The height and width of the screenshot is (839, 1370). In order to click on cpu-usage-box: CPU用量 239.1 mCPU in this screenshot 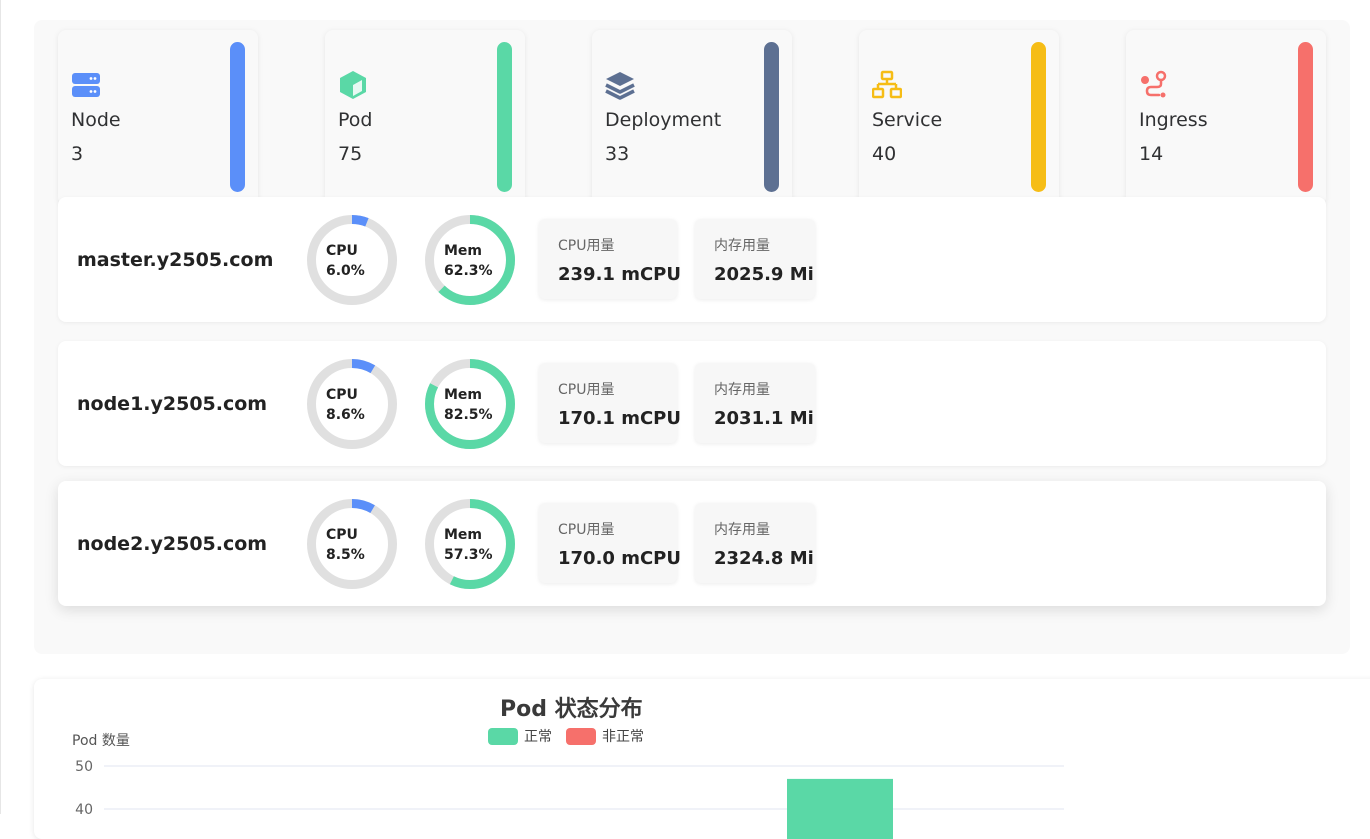, I will do `click(610, 259)`.